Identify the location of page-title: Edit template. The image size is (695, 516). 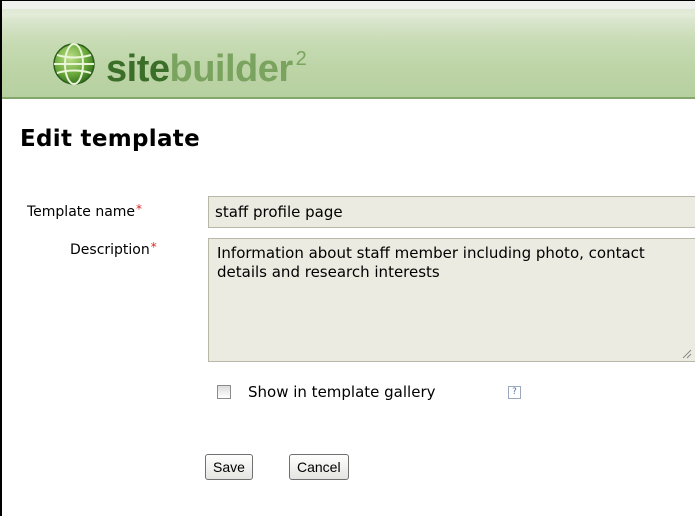
(110, 139).